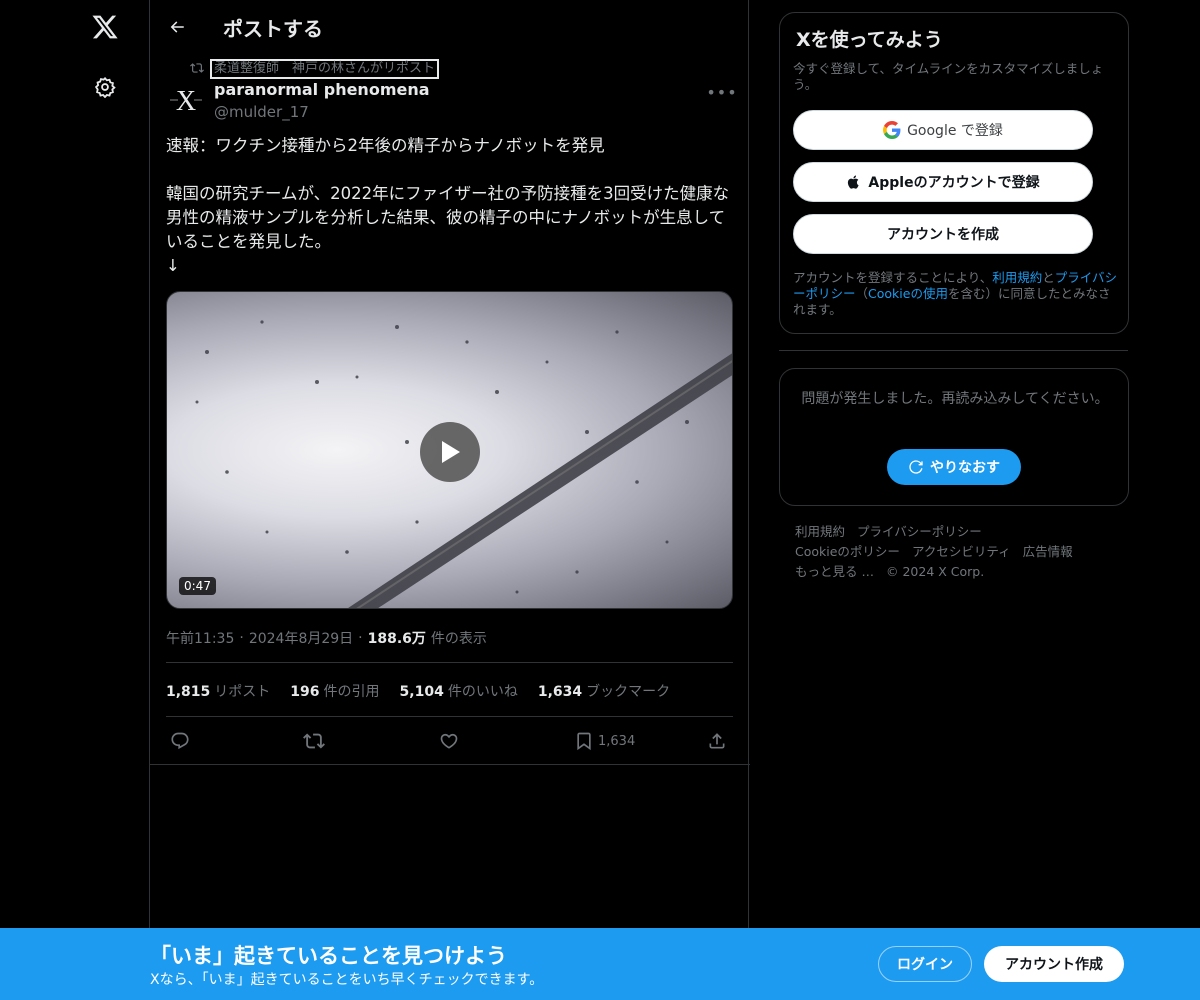 The width and height of the screenshot is (1200, 1000). I want to click on repost-by-link: 柔道整復師 神戸の林さんがリポスト, so click(325, 69).